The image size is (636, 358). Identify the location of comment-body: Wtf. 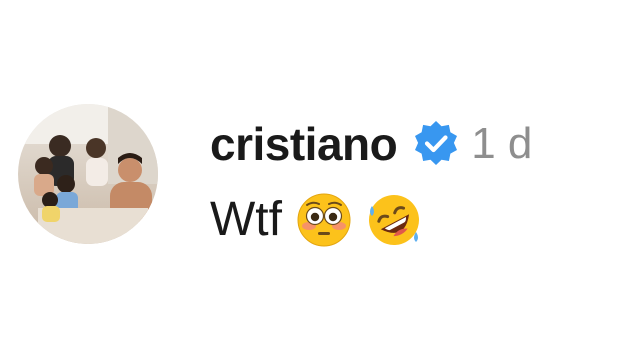
(316, 220).